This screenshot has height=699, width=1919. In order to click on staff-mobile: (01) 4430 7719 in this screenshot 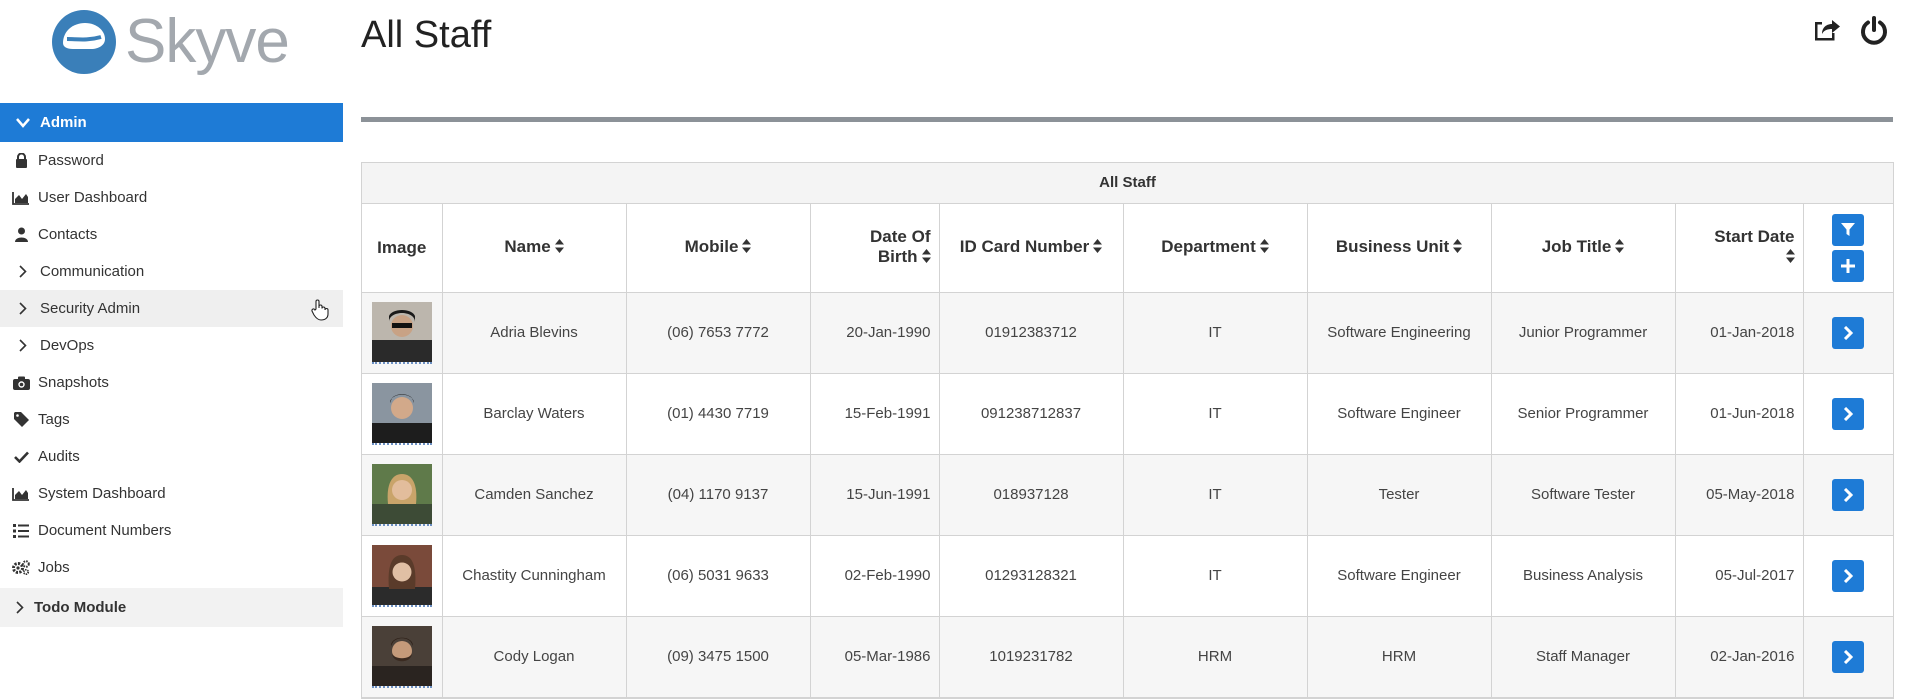, I will do `click(718, 414)`.